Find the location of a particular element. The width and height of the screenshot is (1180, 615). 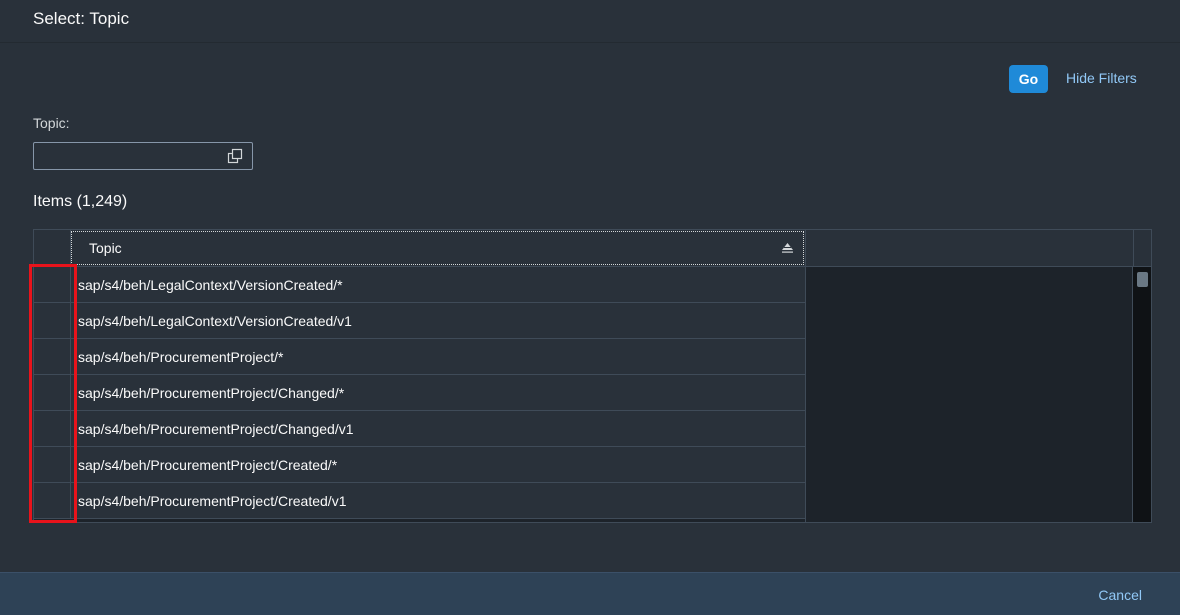

column-header-label: Topic is located at coordinates (105, 248).